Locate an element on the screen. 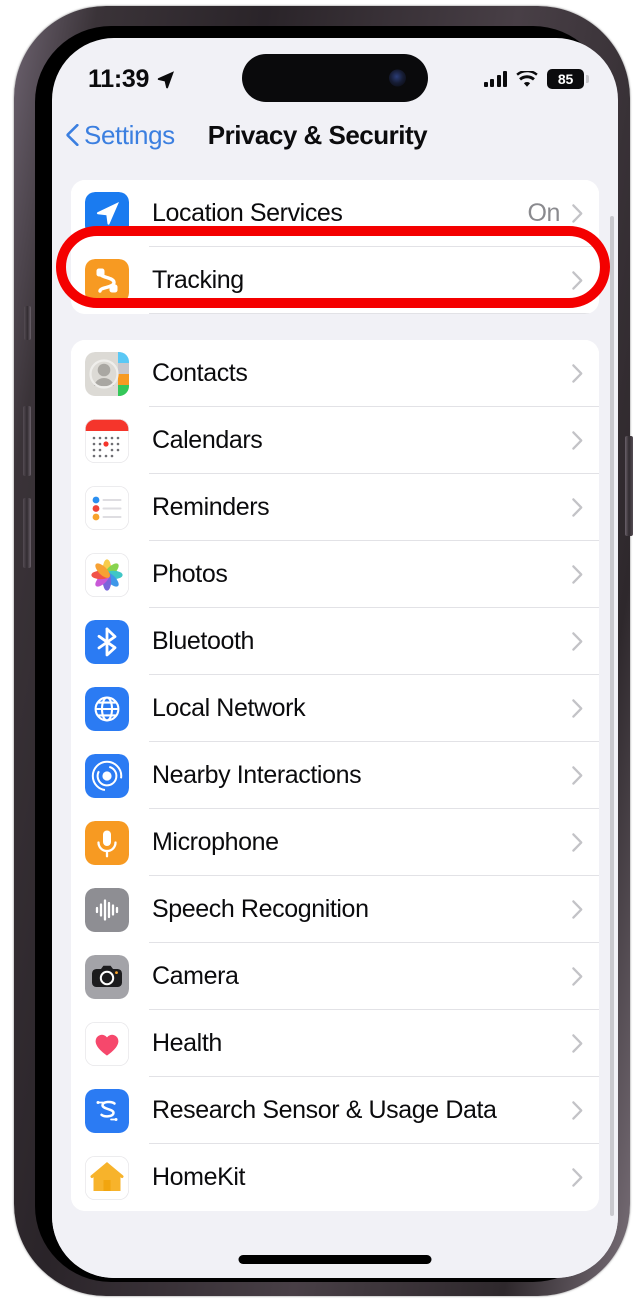  sidebar-item-tracking: Tracking is located at coordinates (335, 280).